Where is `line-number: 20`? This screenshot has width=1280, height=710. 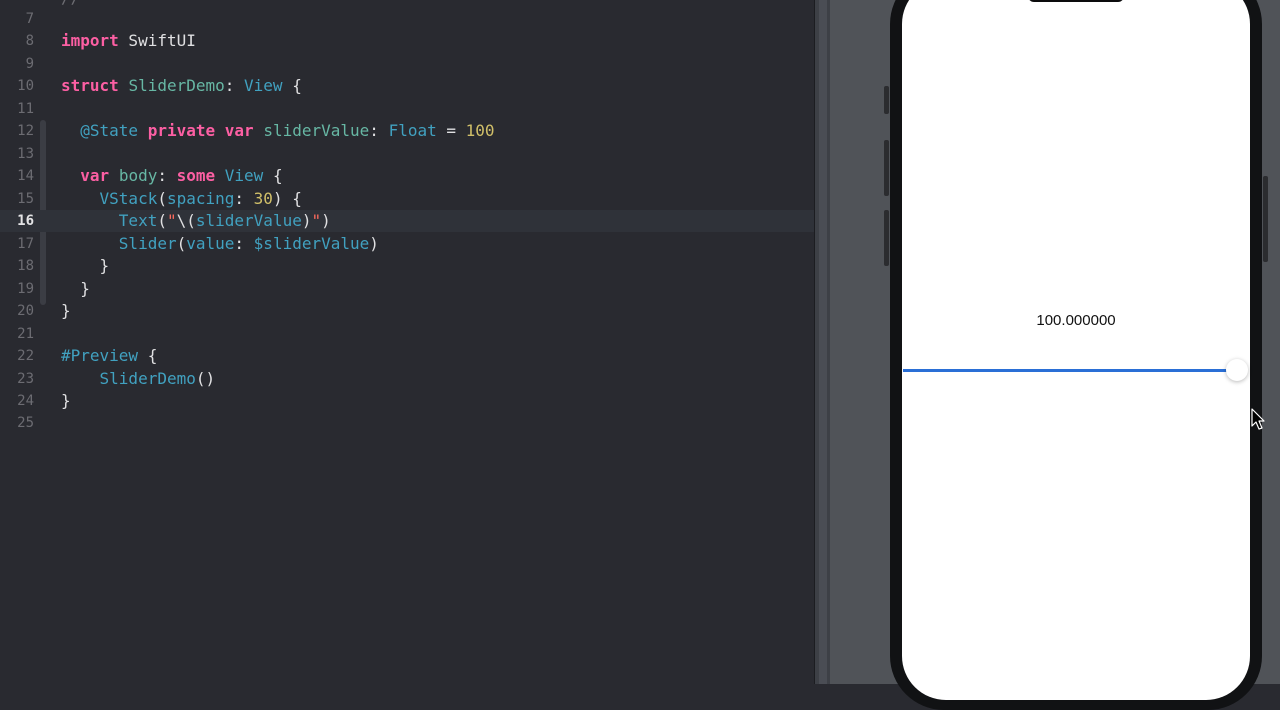 line-number: 20 is located at coordinates (25, 311).